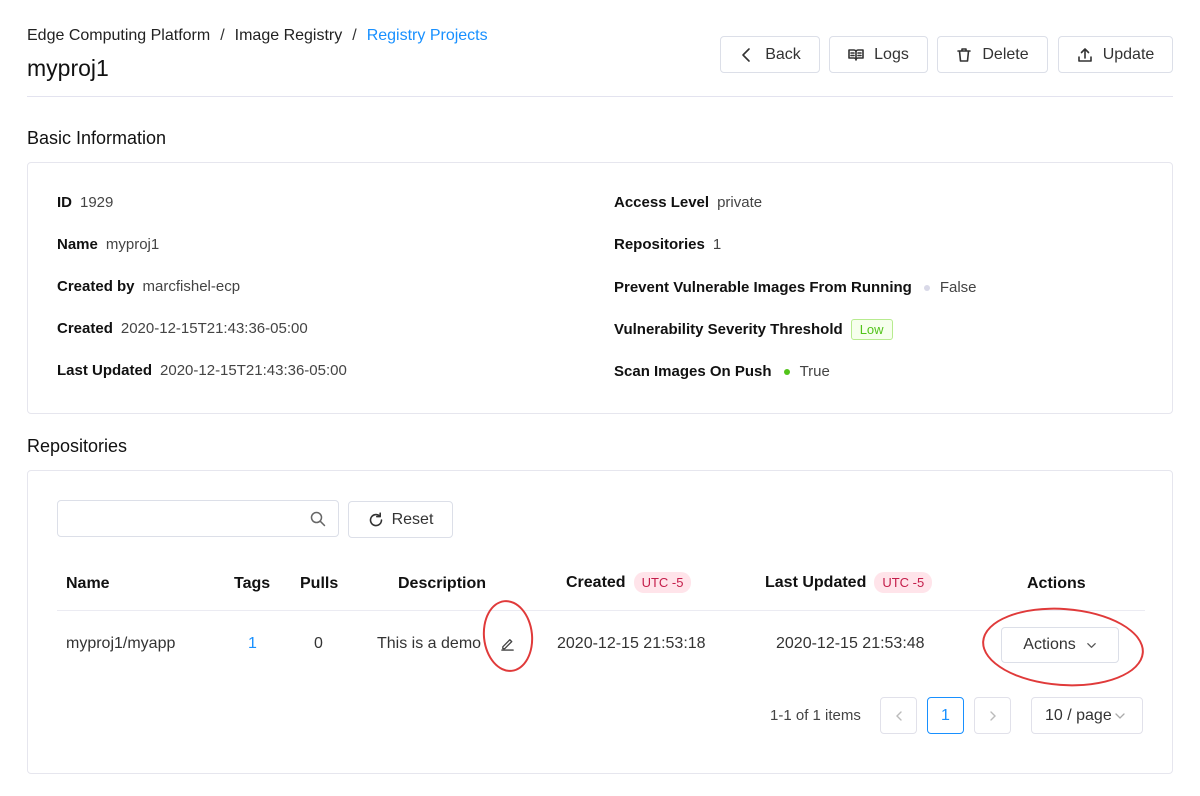 Image resolution: width=1200 pixels, height=796 pixels. I want to click on column-header-description: Description, so click(442, 584).